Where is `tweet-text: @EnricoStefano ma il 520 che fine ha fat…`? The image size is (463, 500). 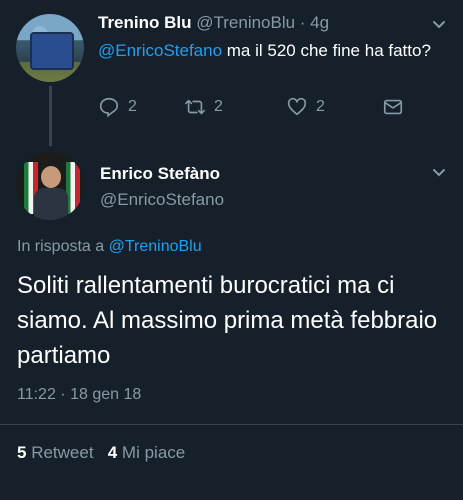 tweet-text: @EnricoStefano ma il 520 che fine ha fat… is located at coordinates (268, 50).